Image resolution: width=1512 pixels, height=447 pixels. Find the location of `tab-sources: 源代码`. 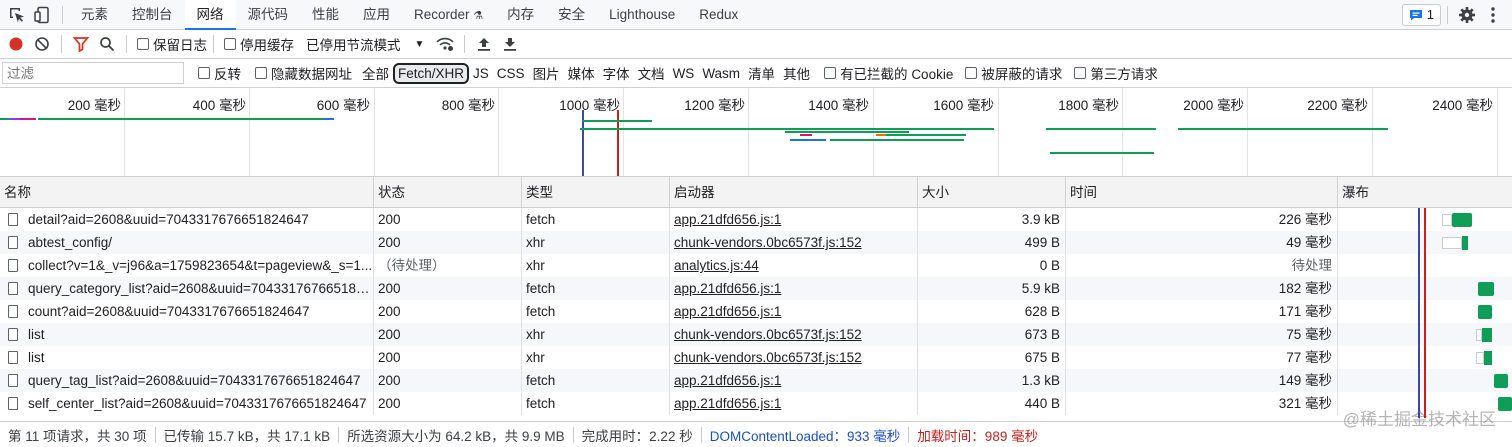

tab-sources: 源代码 is located at coordinates (268, 15).